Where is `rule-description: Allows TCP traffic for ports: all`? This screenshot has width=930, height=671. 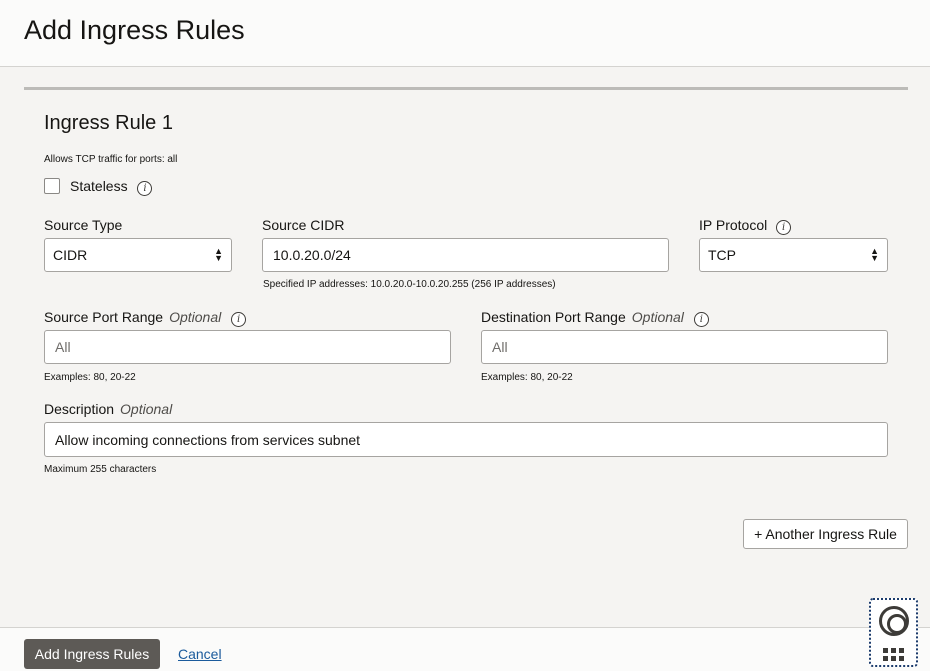 rule-description: Allows TCP traffic for ports: all is located at coordinates (111, 159).